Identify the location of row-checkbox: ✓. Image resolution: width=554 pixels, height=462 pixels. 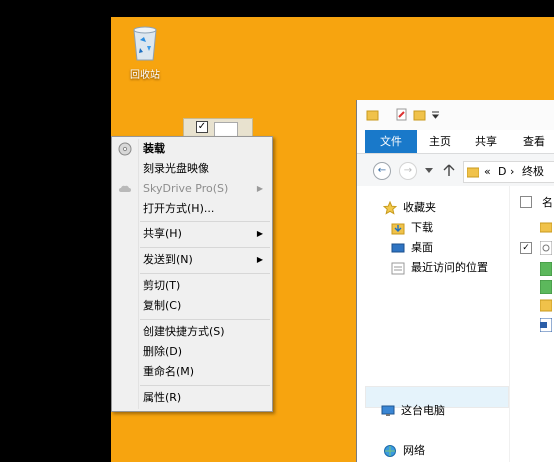
(526, 248).